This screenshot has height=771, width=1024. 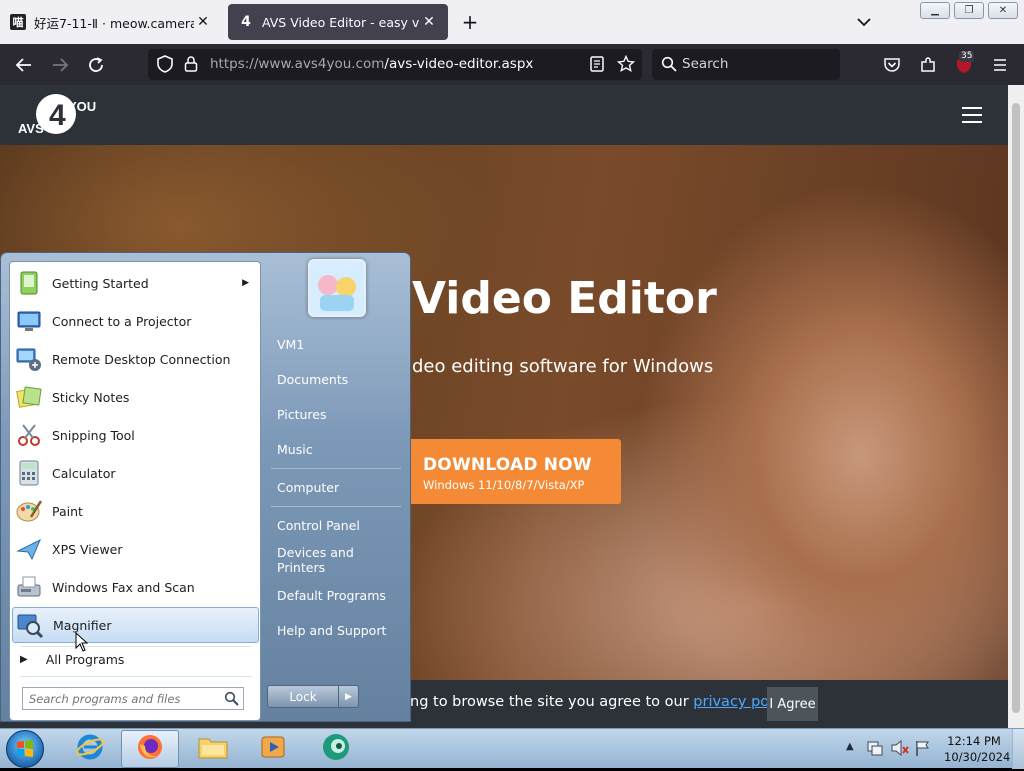 What do you see at coordinates (928, 65) in the screenshot?
I see `extensions-puzzle-icon` at bounding box center [928, 65].